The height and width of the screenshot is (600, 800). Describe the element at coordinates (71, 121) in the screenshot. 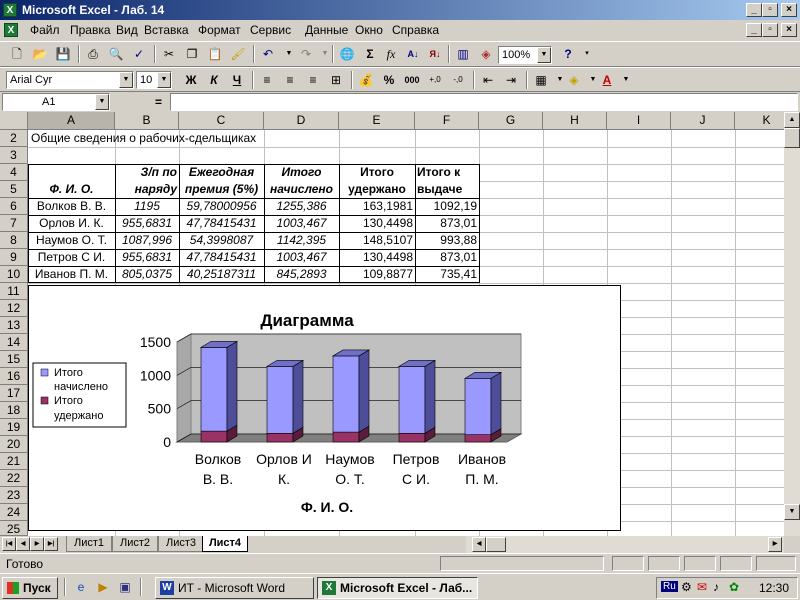

I see `col-header-a: A` at that location.